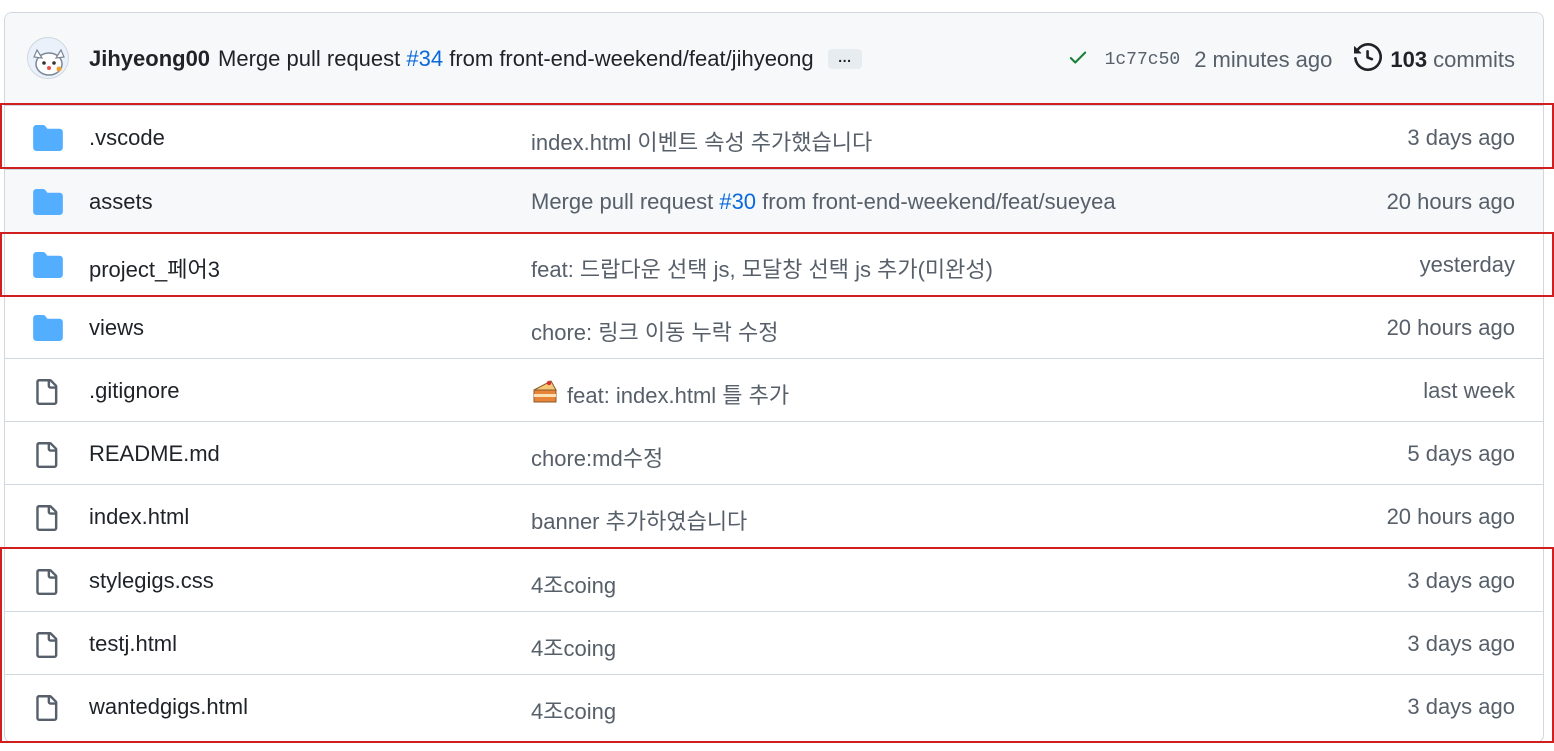 Image resolution: width=1554 pixels, height=751 pixels. Describe the element at coordinates (48, 58) in the screenshot. I see `author-avatar` at that location.